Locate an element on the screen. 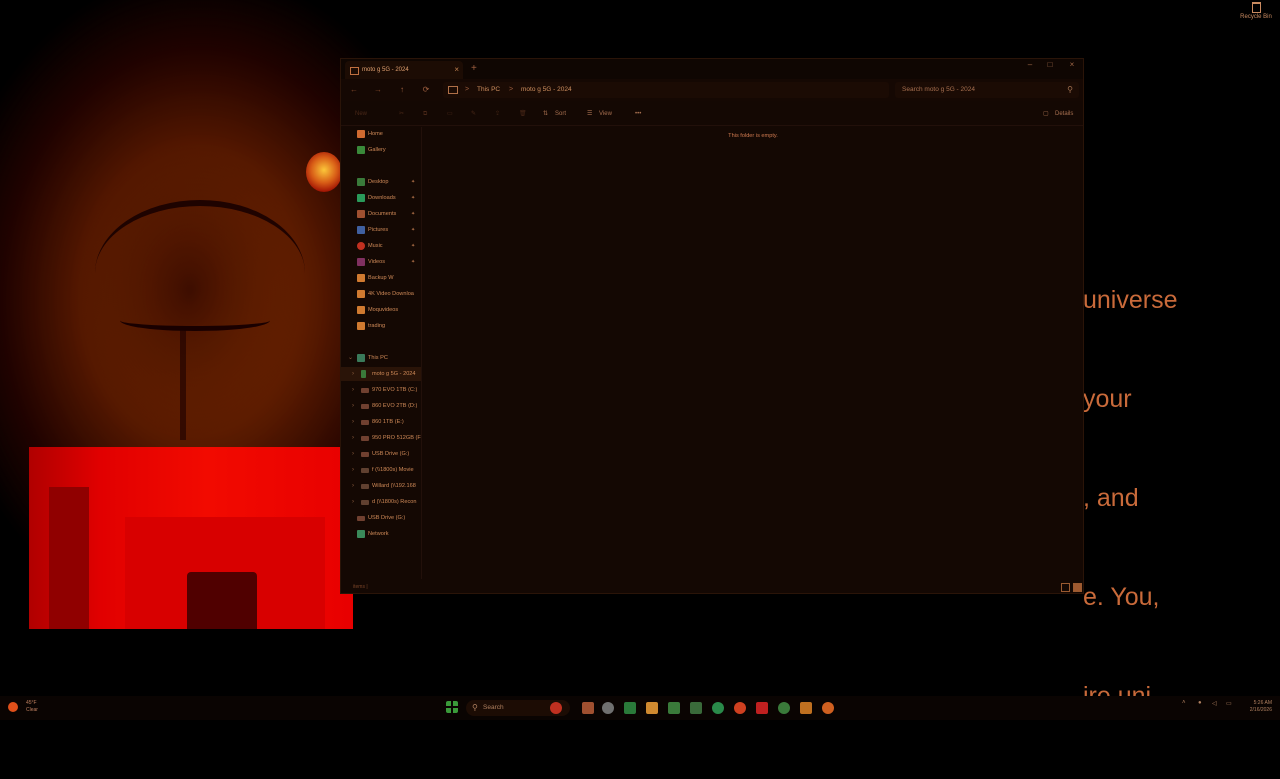 The height and width of the screenshot is (779, 1280). sidebar-item-label: USB Drive (G:) is located at coordinates (387, 518).